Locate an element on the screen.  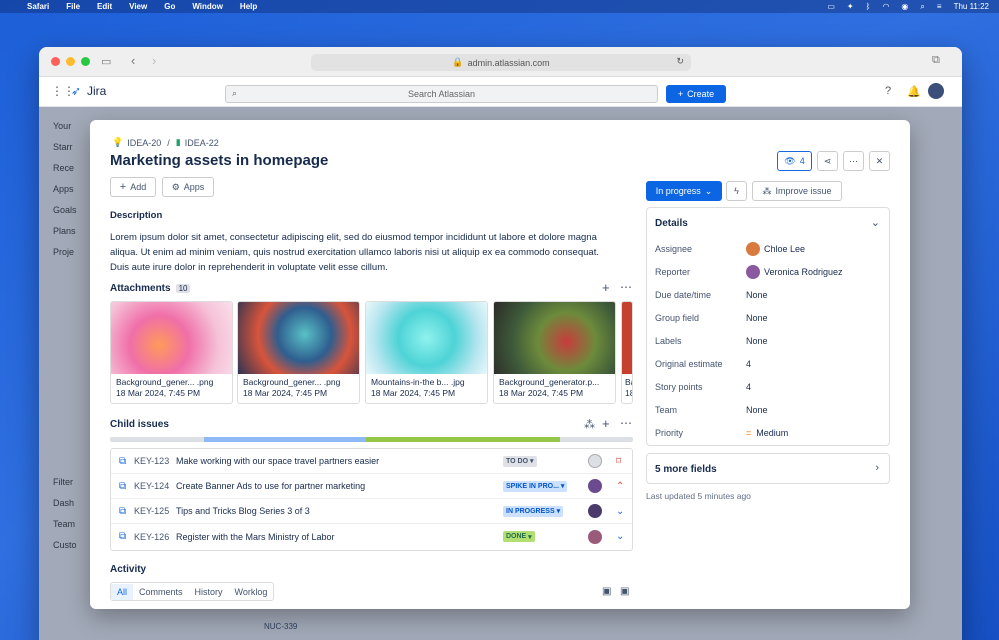
watch-count: 4 is located at coordinates (802, 161).